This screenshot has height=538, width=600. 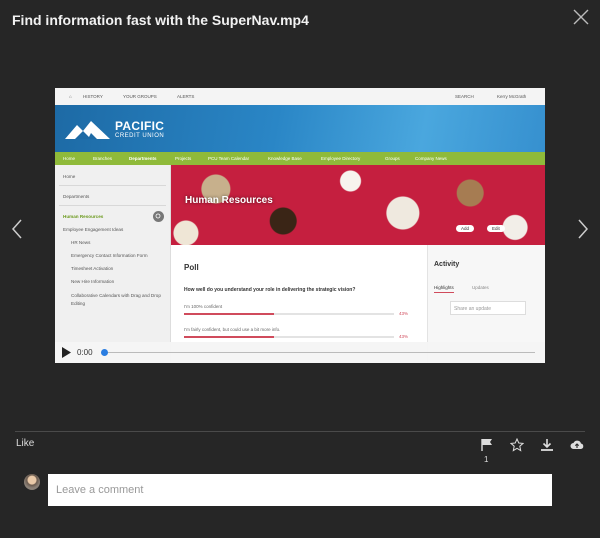 What do you see at coordinates (480, 287) in the screenshot?
I see `activity-tab-updates: Updates` at bounding box center [480, 287].